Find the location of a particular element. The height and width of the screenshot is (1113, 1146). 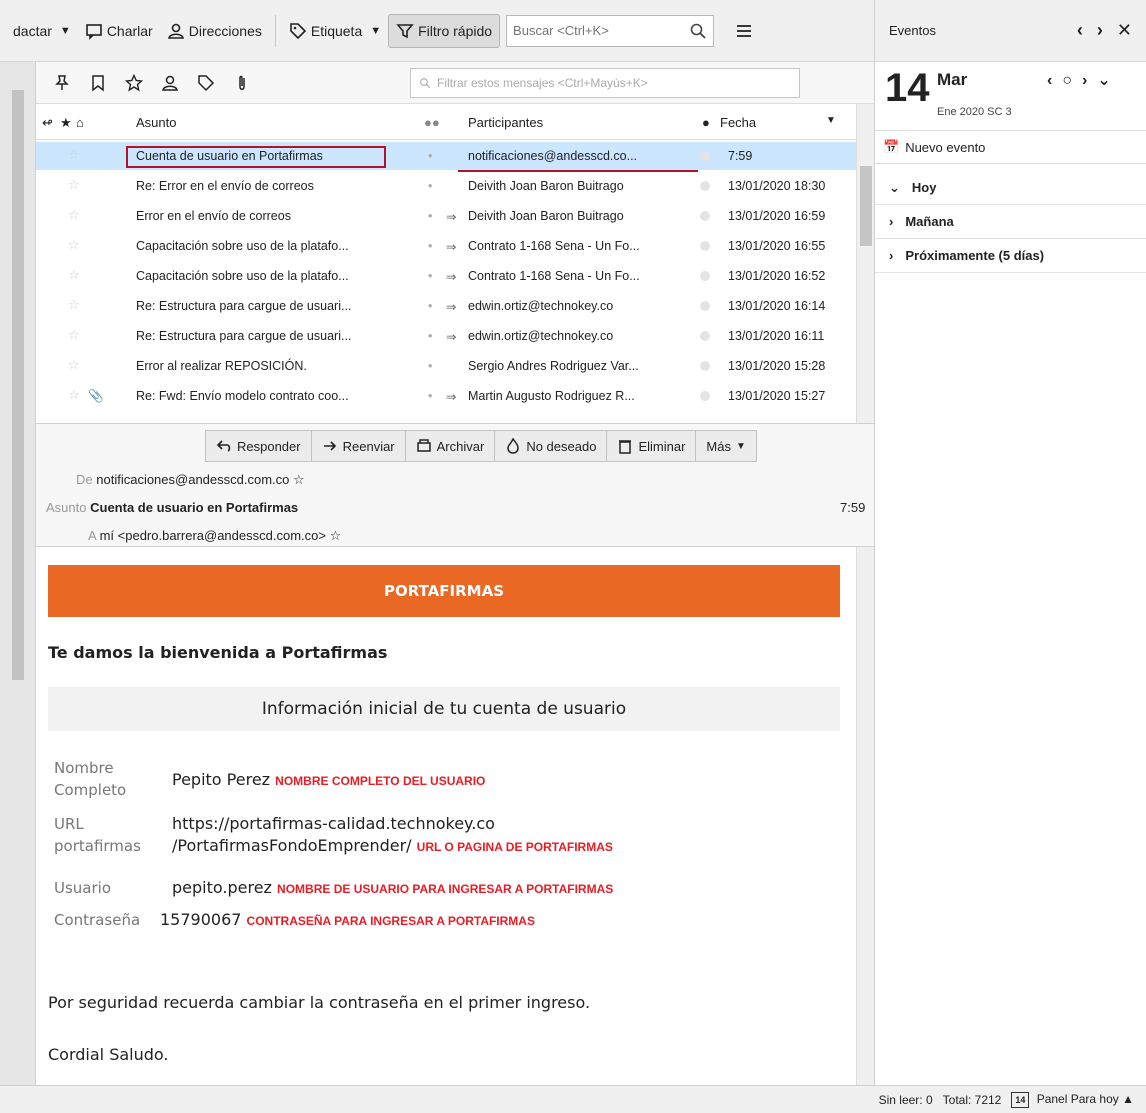

tag-button: Etiqueta ▼ is located at coordinates (335, 31).